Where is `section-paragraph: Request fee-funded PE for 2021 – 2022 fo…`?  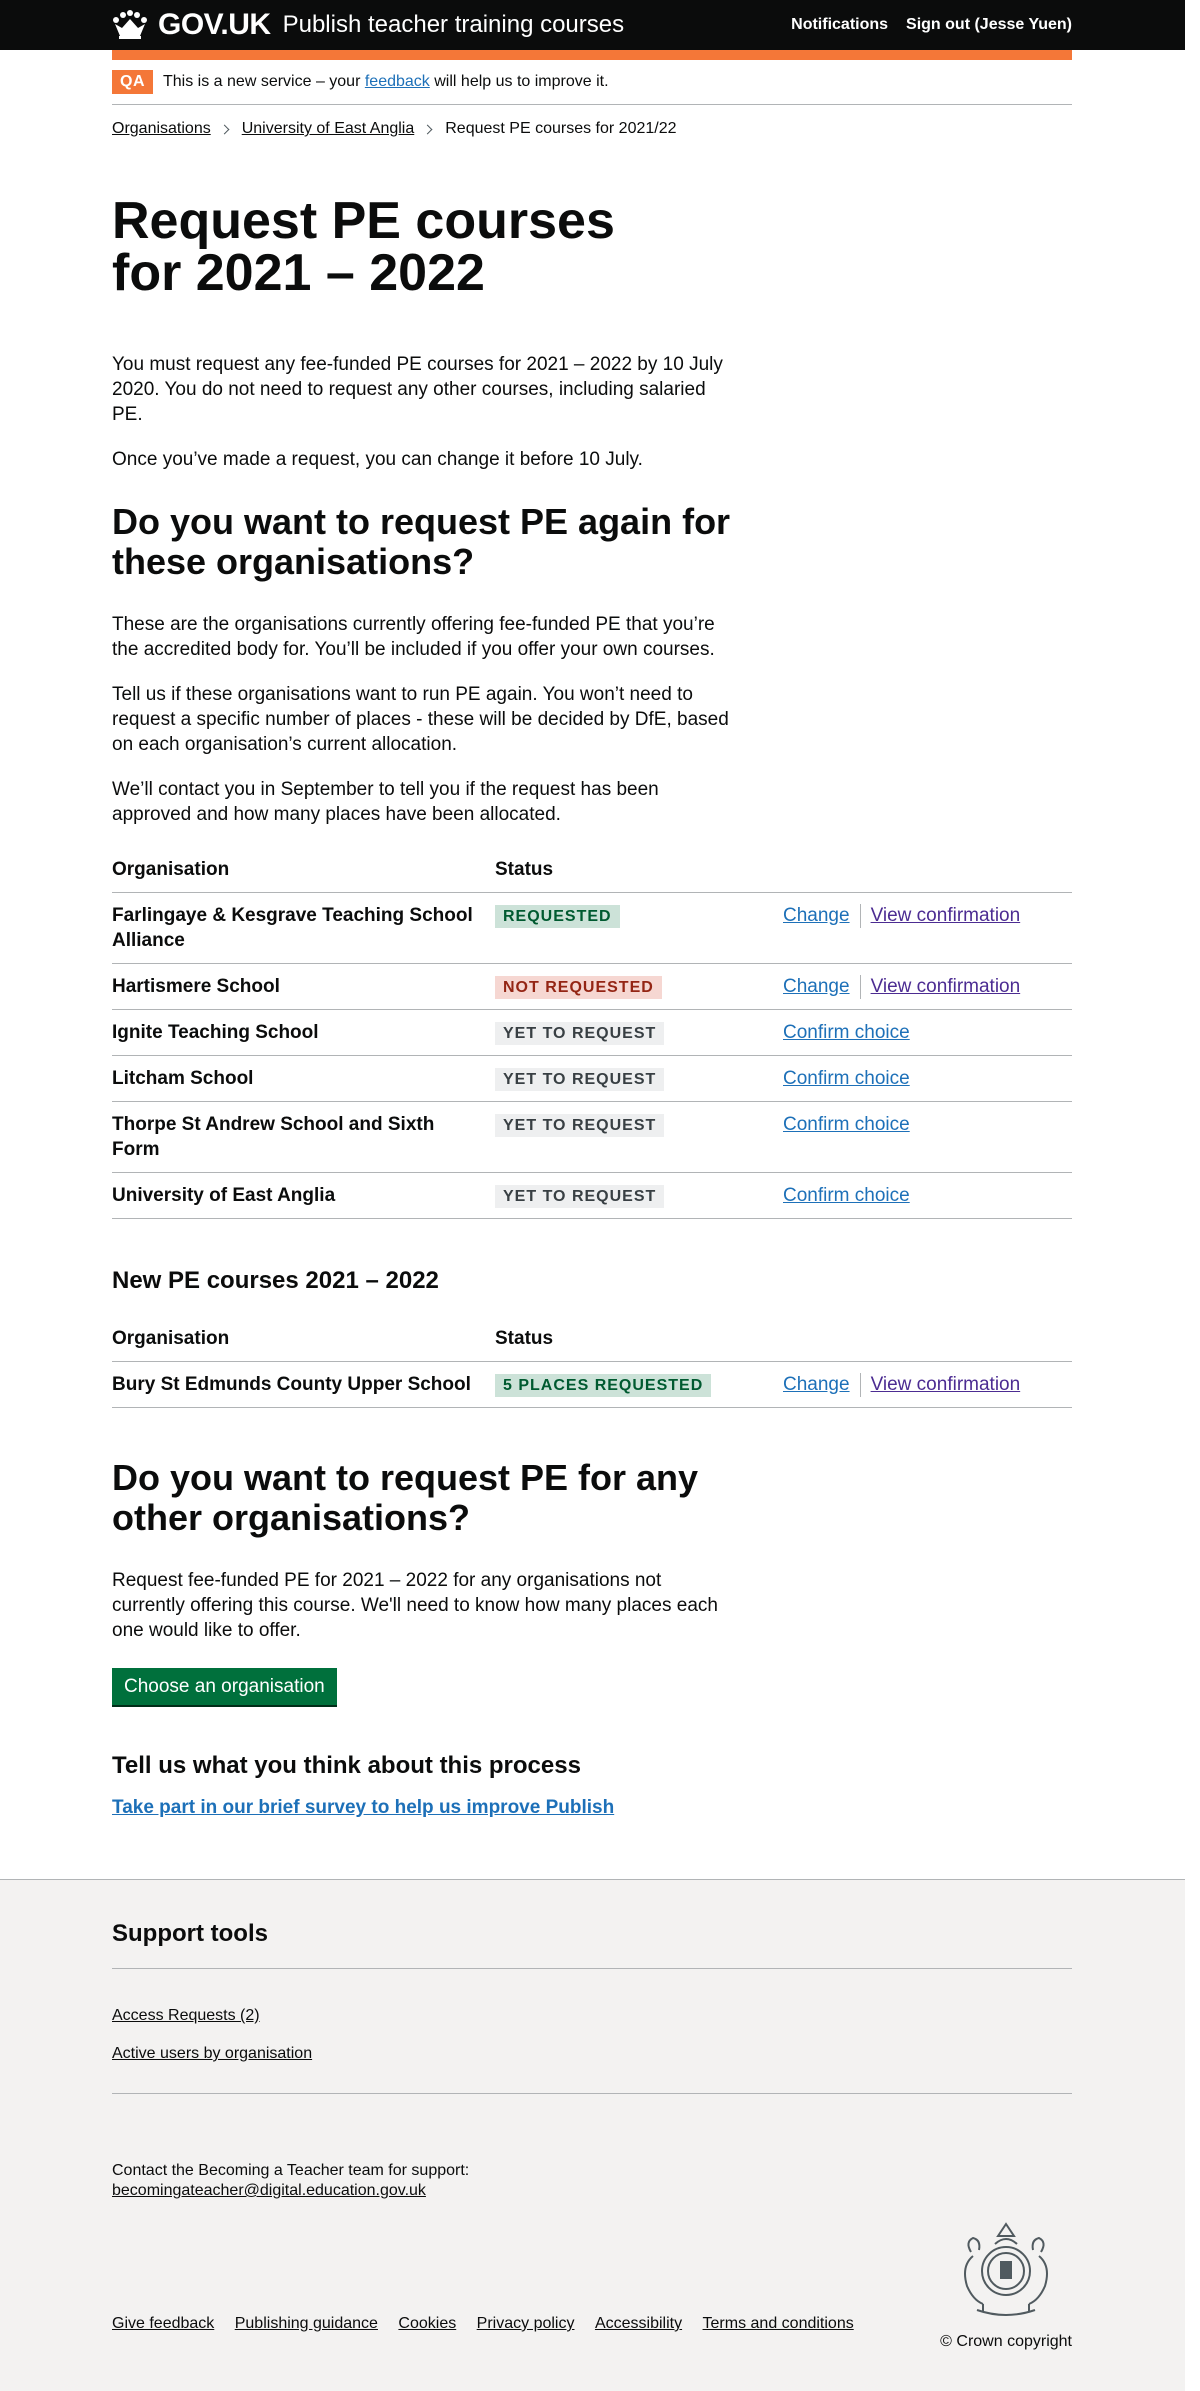 section-paragraph: Request fee-funded PE for 2021 – 2022 fo… is located at coordinates (415, 1605).